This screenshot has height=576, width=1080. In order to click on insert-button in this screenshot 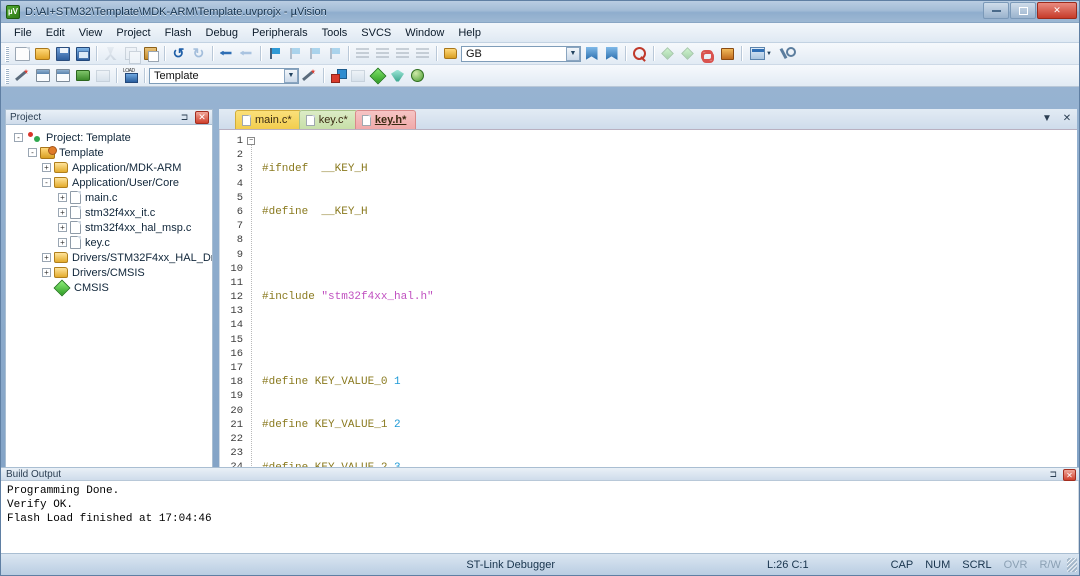, I will do `click(667, 54)`.